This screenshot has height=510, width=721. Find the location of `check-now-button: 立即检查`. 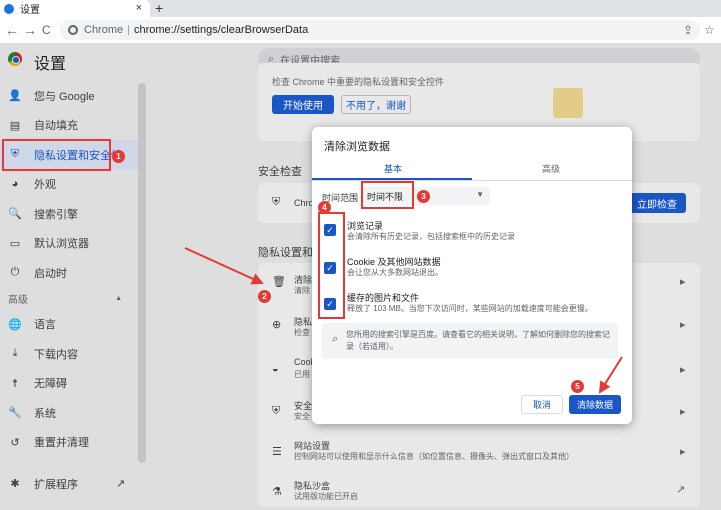

check-now-button: 立即检查 is located at coordinates (657, 203).